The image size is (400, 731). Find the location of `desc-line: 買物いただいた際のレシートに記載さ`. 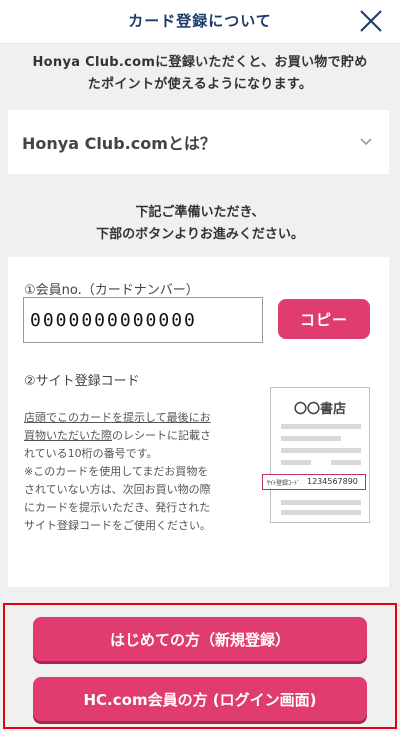

desc-line: 買物いただいた際のレシートに記載さ is located at coordinates (136, 436).